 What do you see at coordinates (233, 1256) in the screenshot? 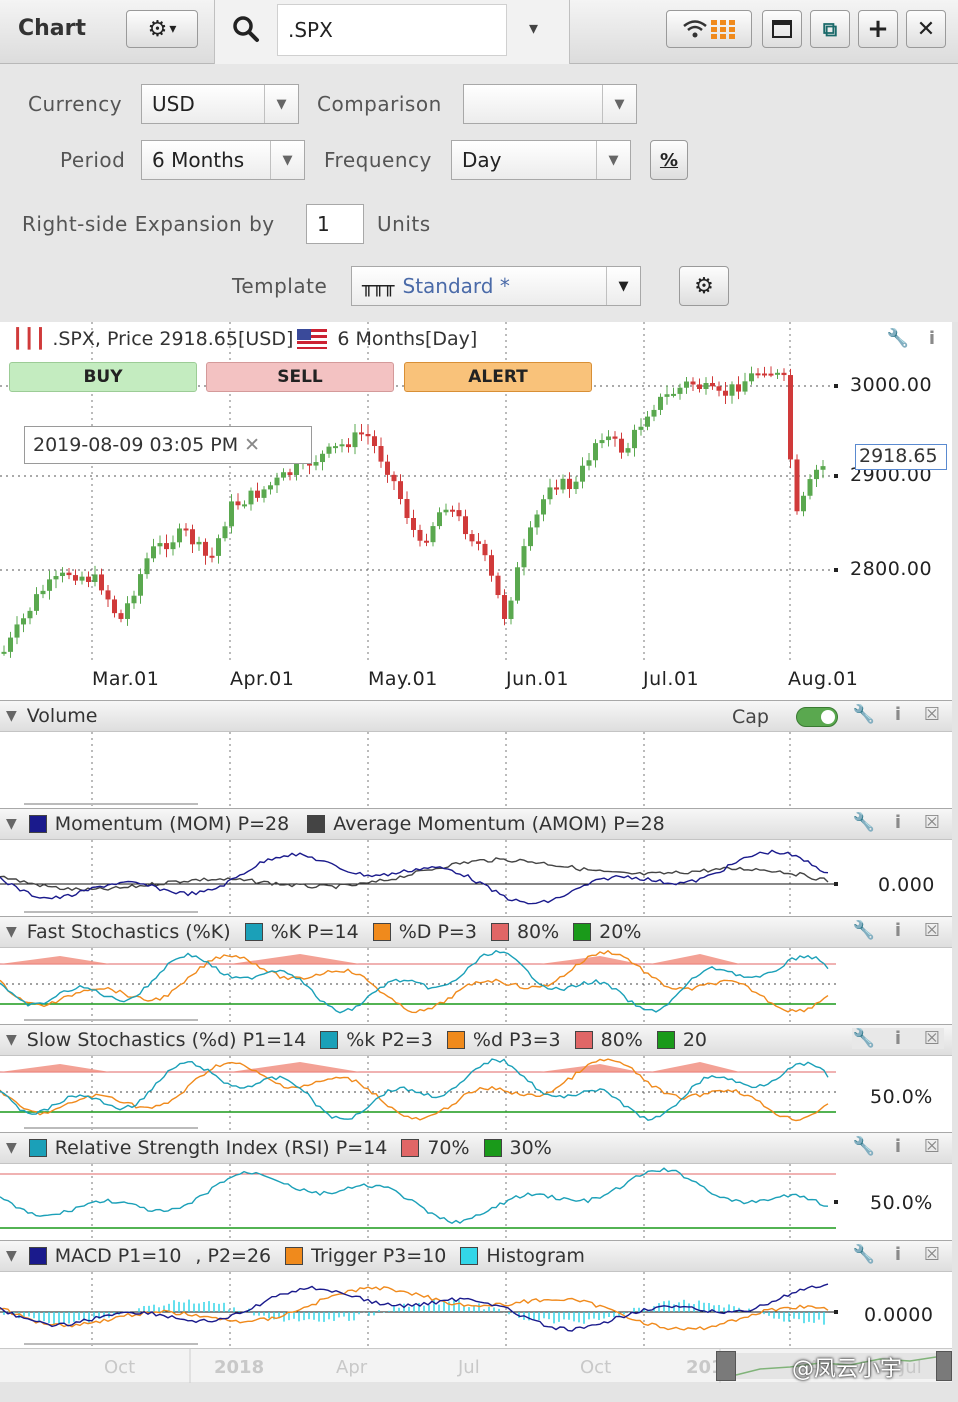
I see `macd-p2: , P2=26` at bounding box center [233, 1256].